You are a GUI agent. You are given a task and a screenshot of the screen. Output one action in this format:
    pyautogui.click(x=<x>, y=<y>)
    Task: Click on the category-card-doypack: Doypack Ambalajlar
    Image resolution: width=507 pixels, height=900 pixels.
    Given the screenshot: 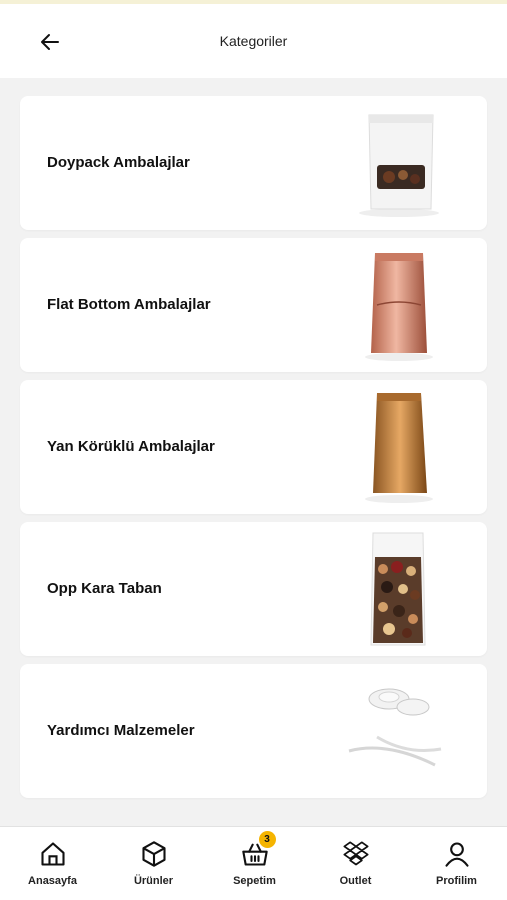 What is the action you would take?
    pyautogui.click(x=253, y=163)
    